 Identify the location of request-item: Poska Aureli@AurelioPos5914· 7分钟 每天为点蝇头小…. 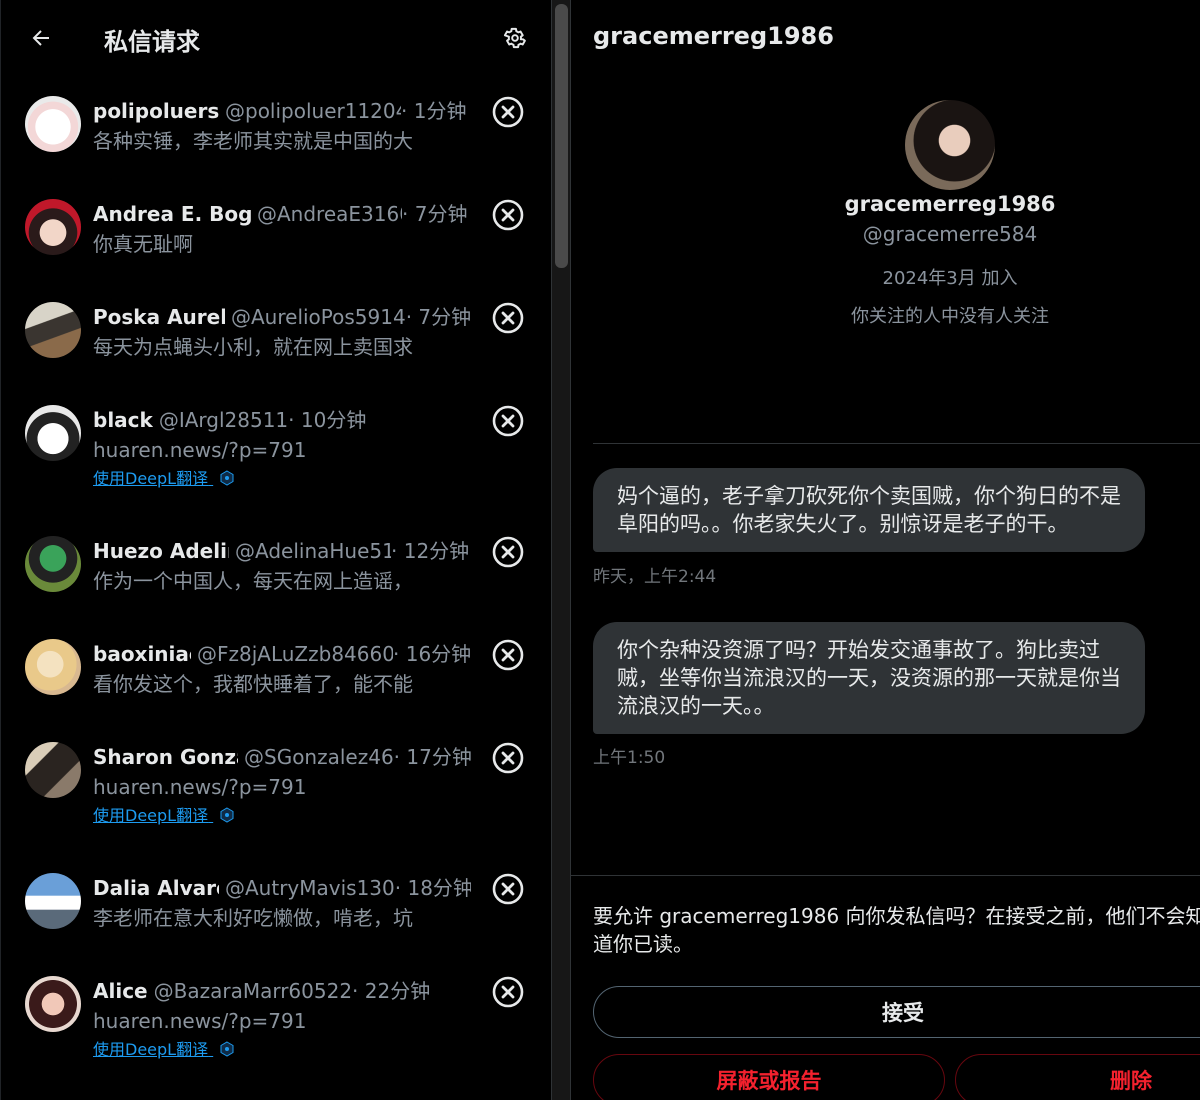
(276, 342).